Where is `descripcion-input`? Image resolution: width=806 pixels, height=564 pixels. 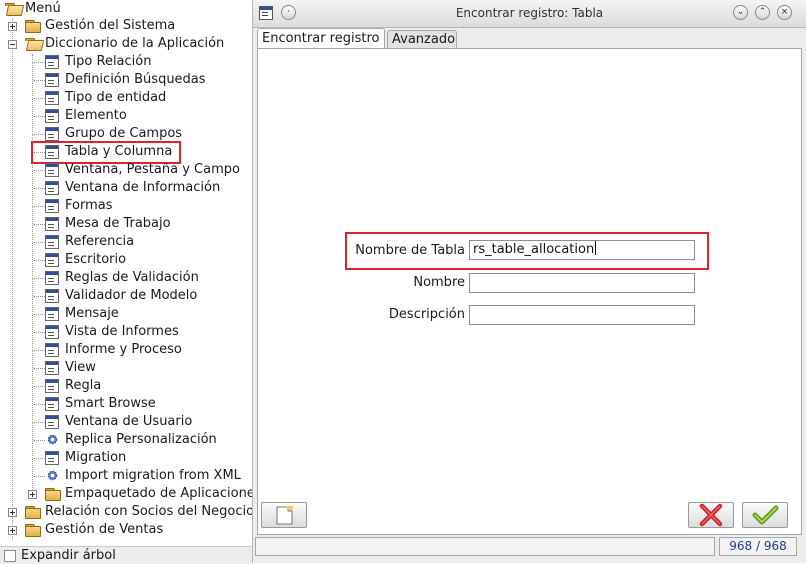 descripcion-input is located at coordinates (582, 315).